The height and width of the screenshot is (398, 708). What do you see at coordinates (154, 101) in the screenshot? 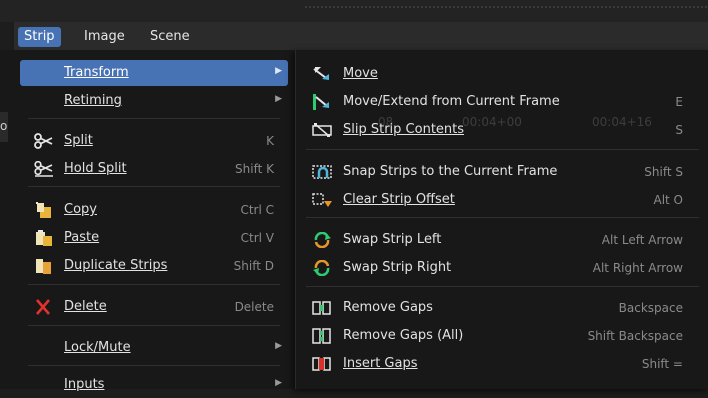
I see `menu-item-retiming: Retiming ▶` at bounding box center [154, 101].